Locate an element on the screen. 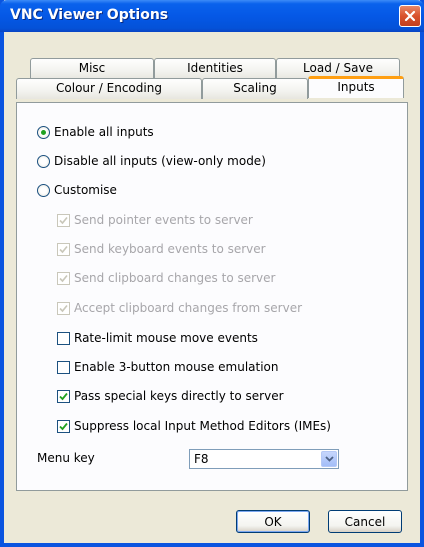  checkbox-label: Send clipboard changes to server is located at coordinates (175, 278).